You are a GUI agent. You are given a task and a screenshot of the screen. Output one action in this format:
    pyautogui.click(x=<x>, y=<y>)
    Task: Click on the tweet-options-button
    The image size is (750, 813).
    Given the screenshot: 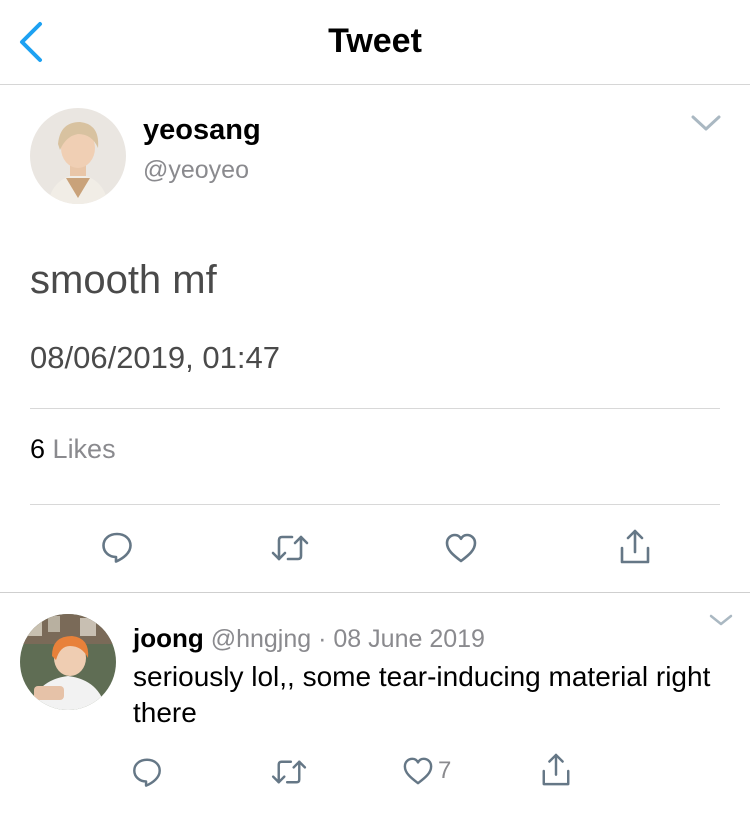 What is the action you would take?
    pyautogui.click(x=706, y=123)
    